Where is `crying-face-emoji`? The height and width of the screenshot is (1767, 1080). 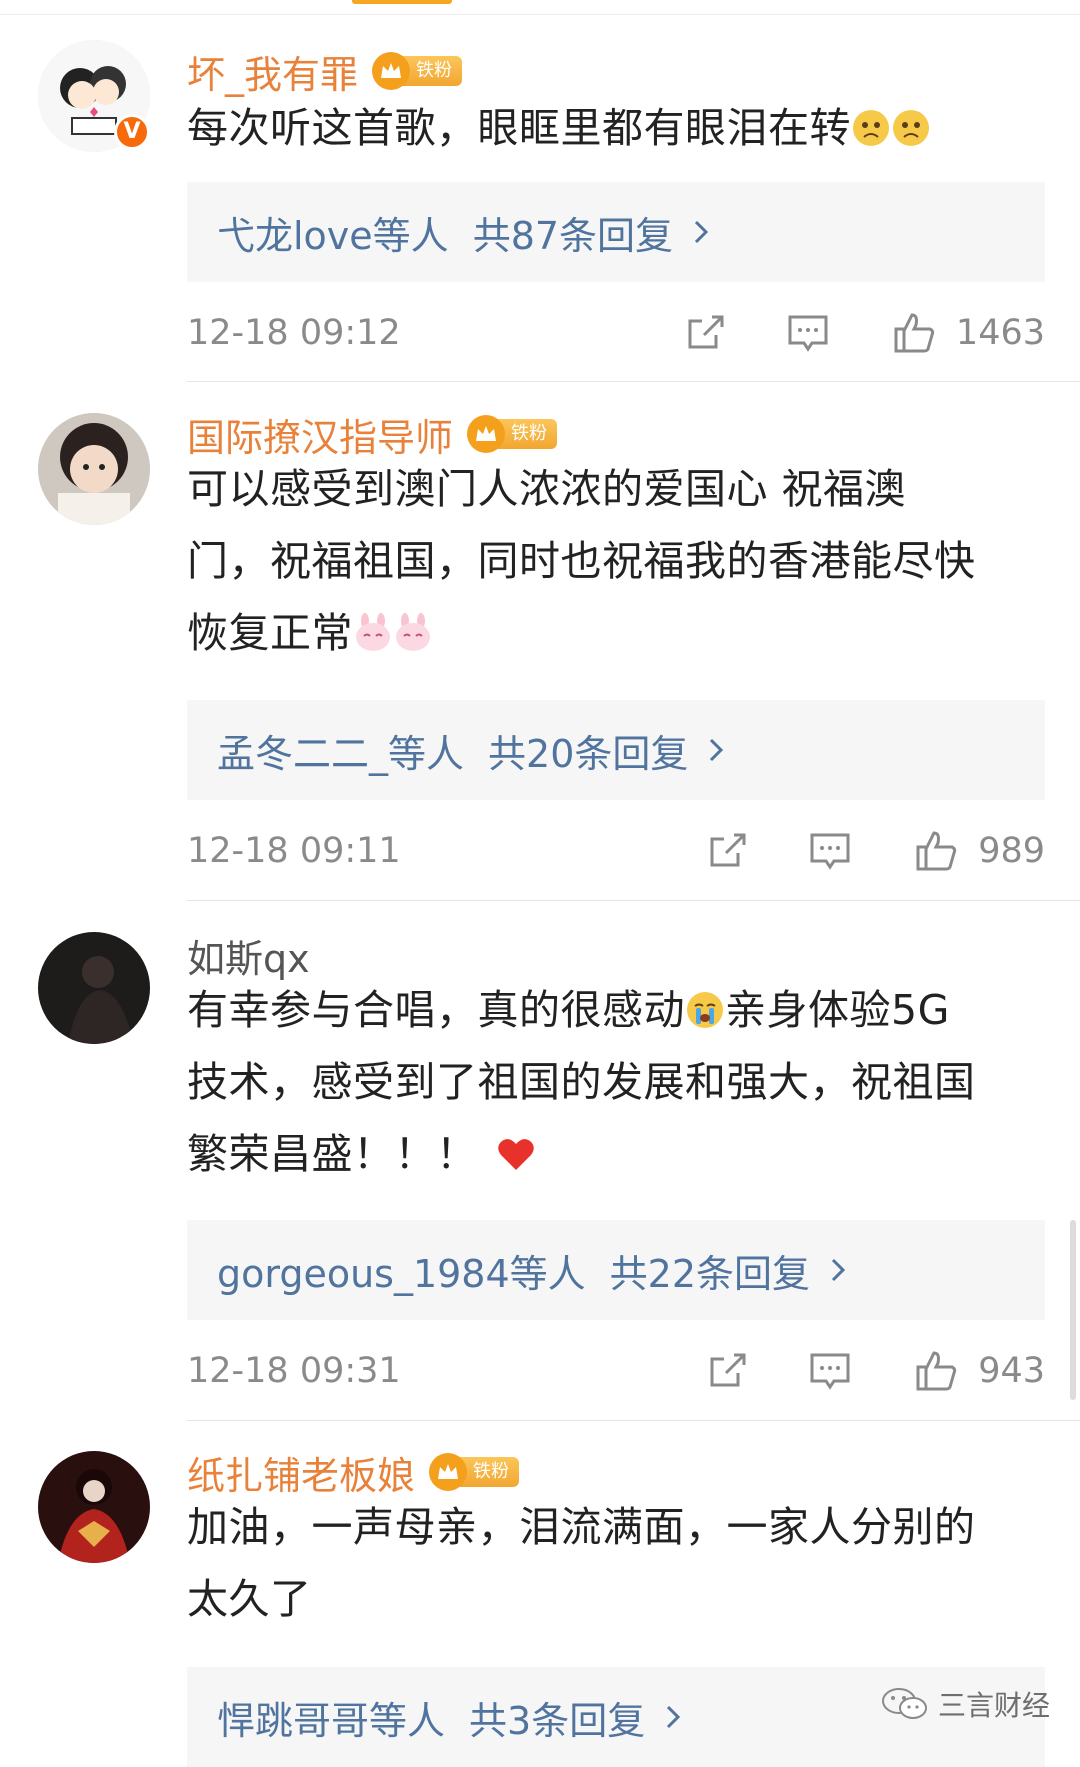 crying-face-emoji is located at coordinates (705, 1010).